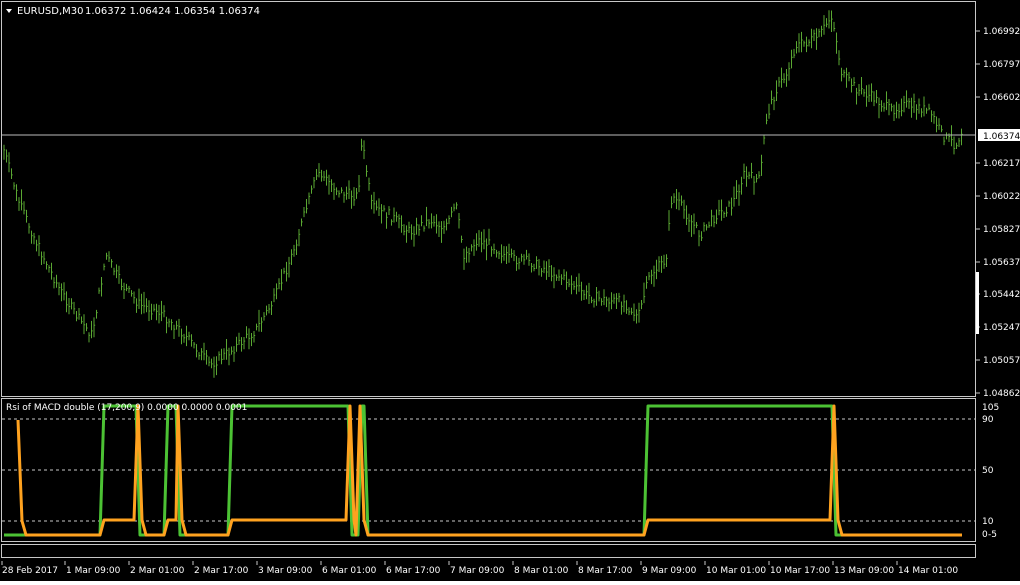 This screenshot has height=585, width=1020. Describe the element at coordinates (93, 571) in the screenshot. I see `time-tick: 1 Mar 09:00` at that location.